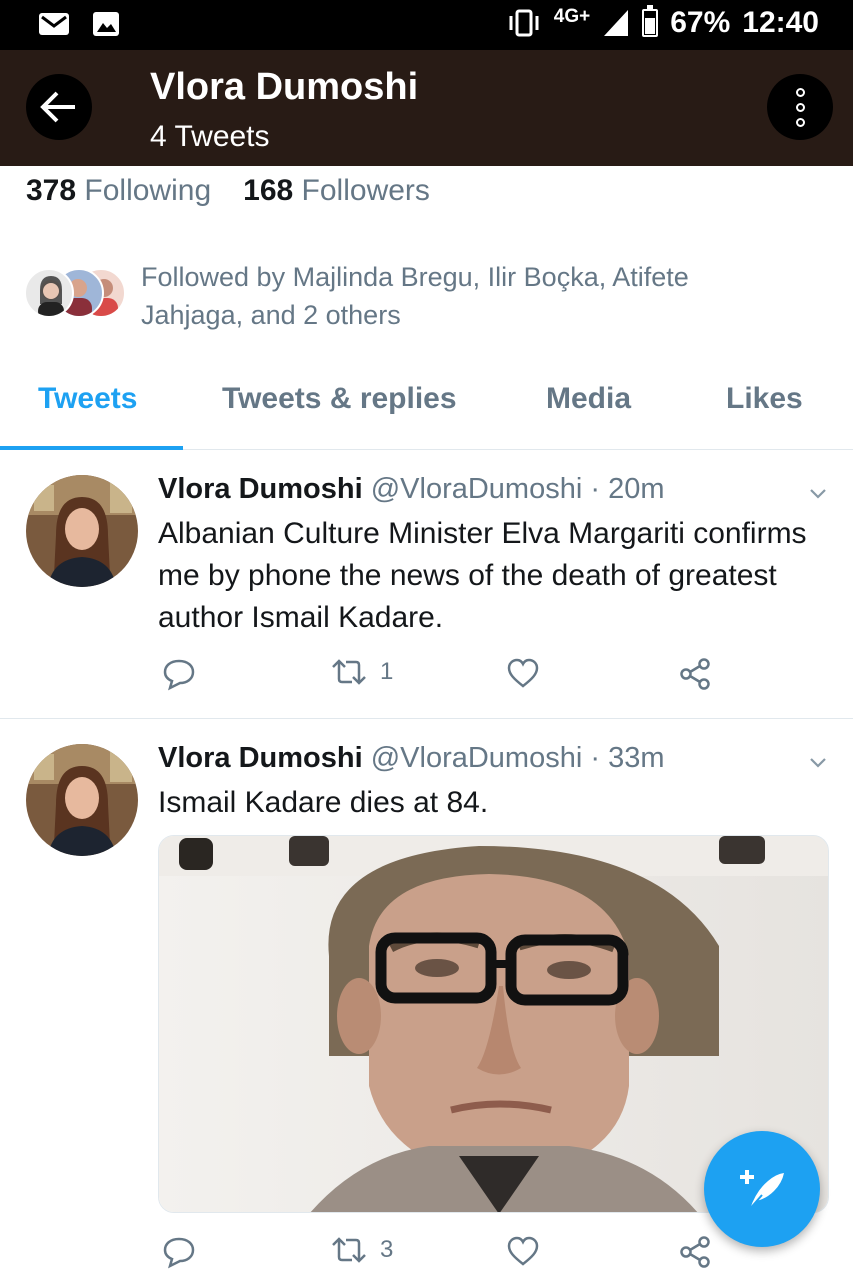 The width and height of the screenshot is (853, 1280). What do you see at coordinates (780, 22) in the screenshot?
I see `clock: 12:40` at bounding box center [780, 22].